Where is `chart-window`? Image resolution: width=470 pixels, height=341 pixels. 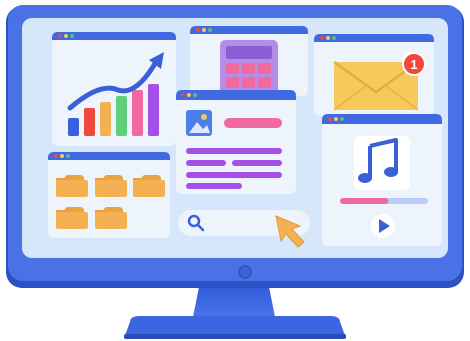 chart-window is located at coordinates (114, 89).